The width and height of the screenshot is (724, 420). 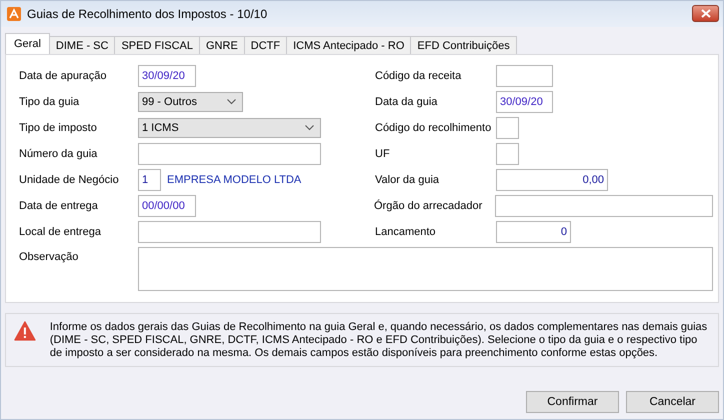 I want to click on close-icon, so click(x=705, y=13).